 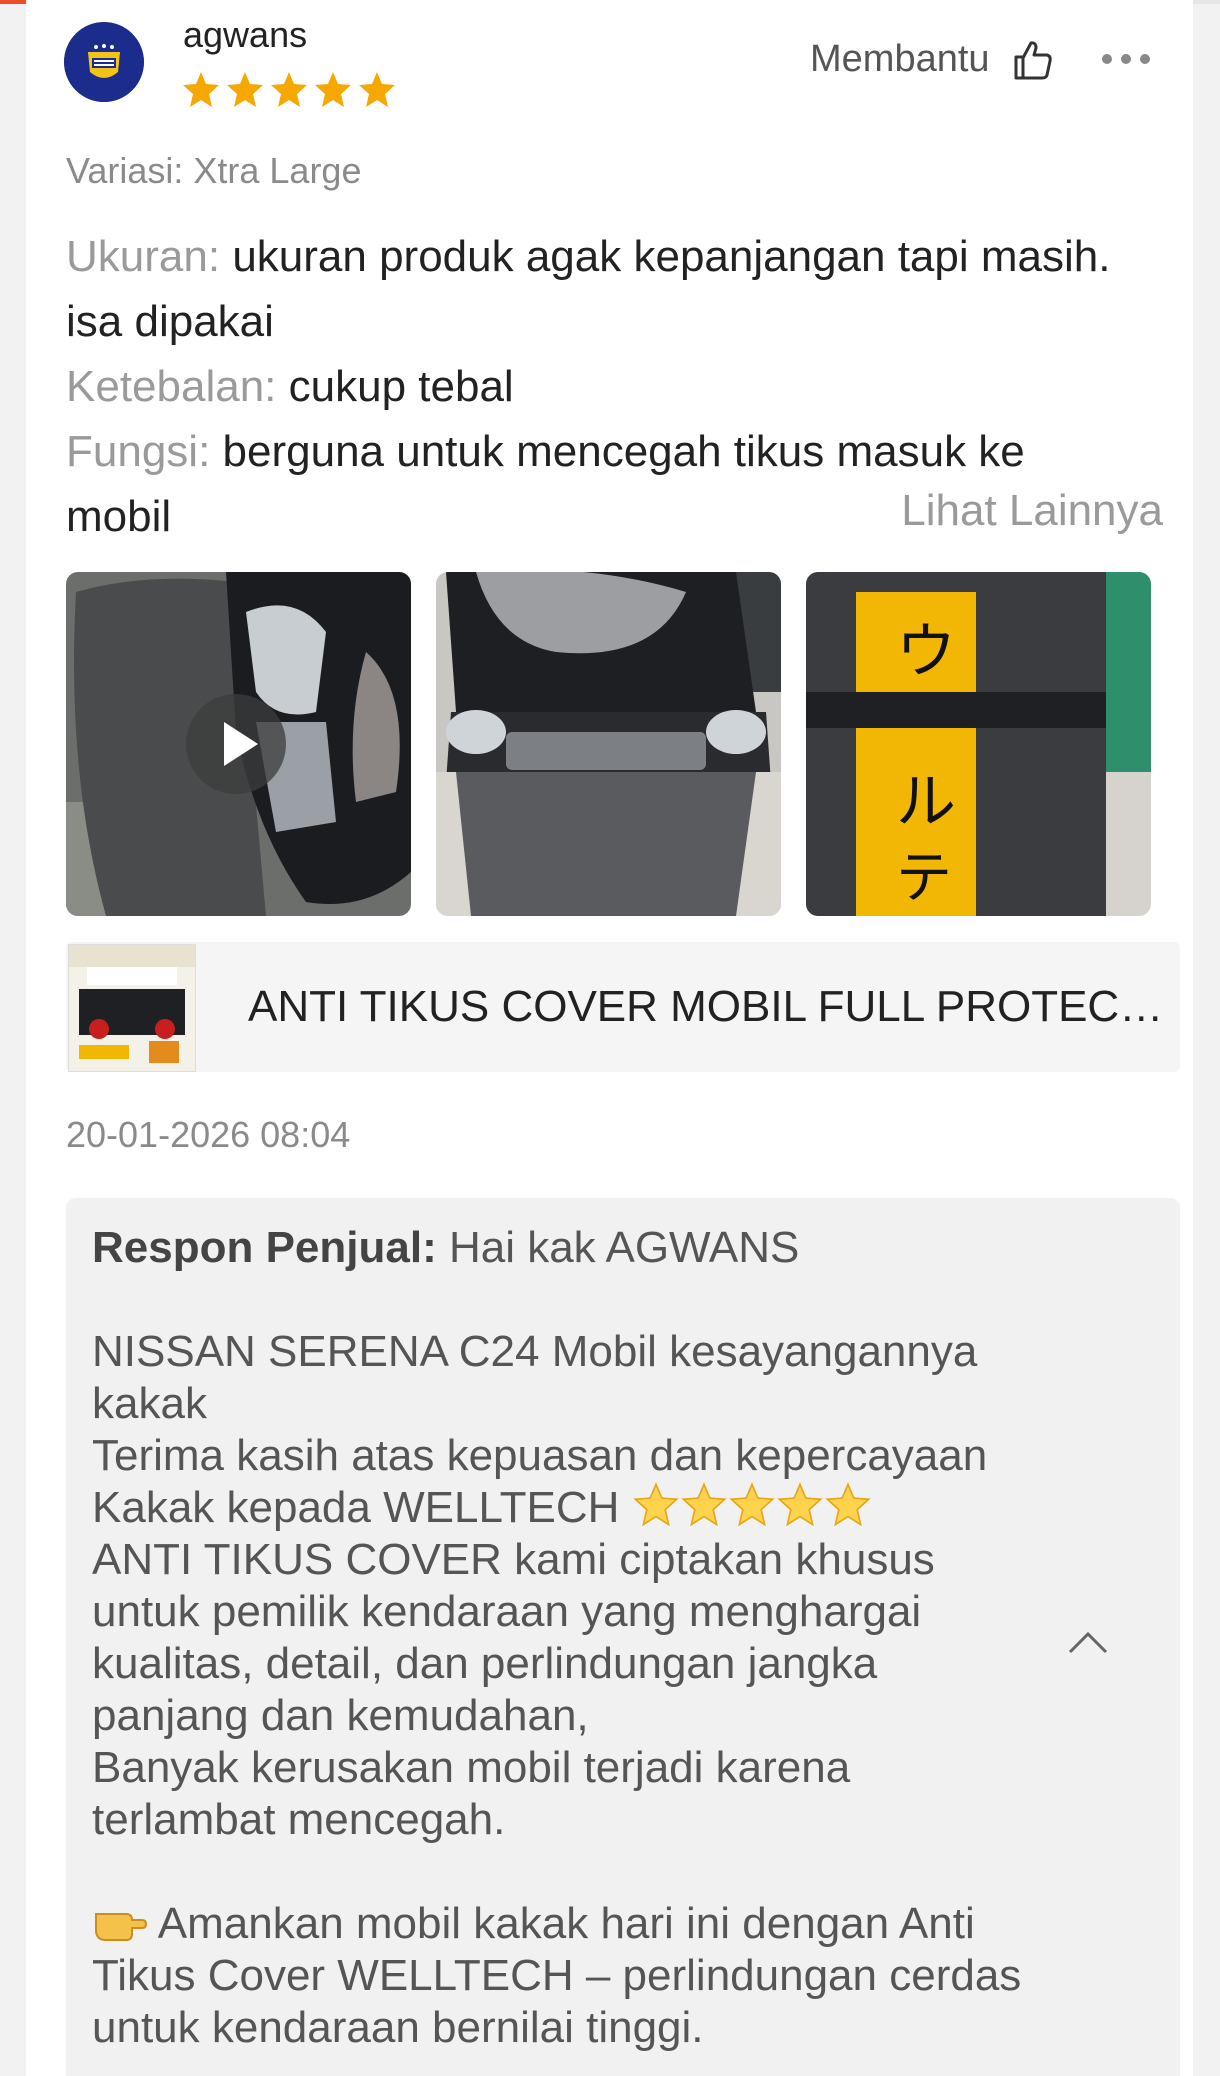 What do you see at coordinates (924, 878) in the screenshot?
I see `svg-text: テ` at bounding box center [924, 878].